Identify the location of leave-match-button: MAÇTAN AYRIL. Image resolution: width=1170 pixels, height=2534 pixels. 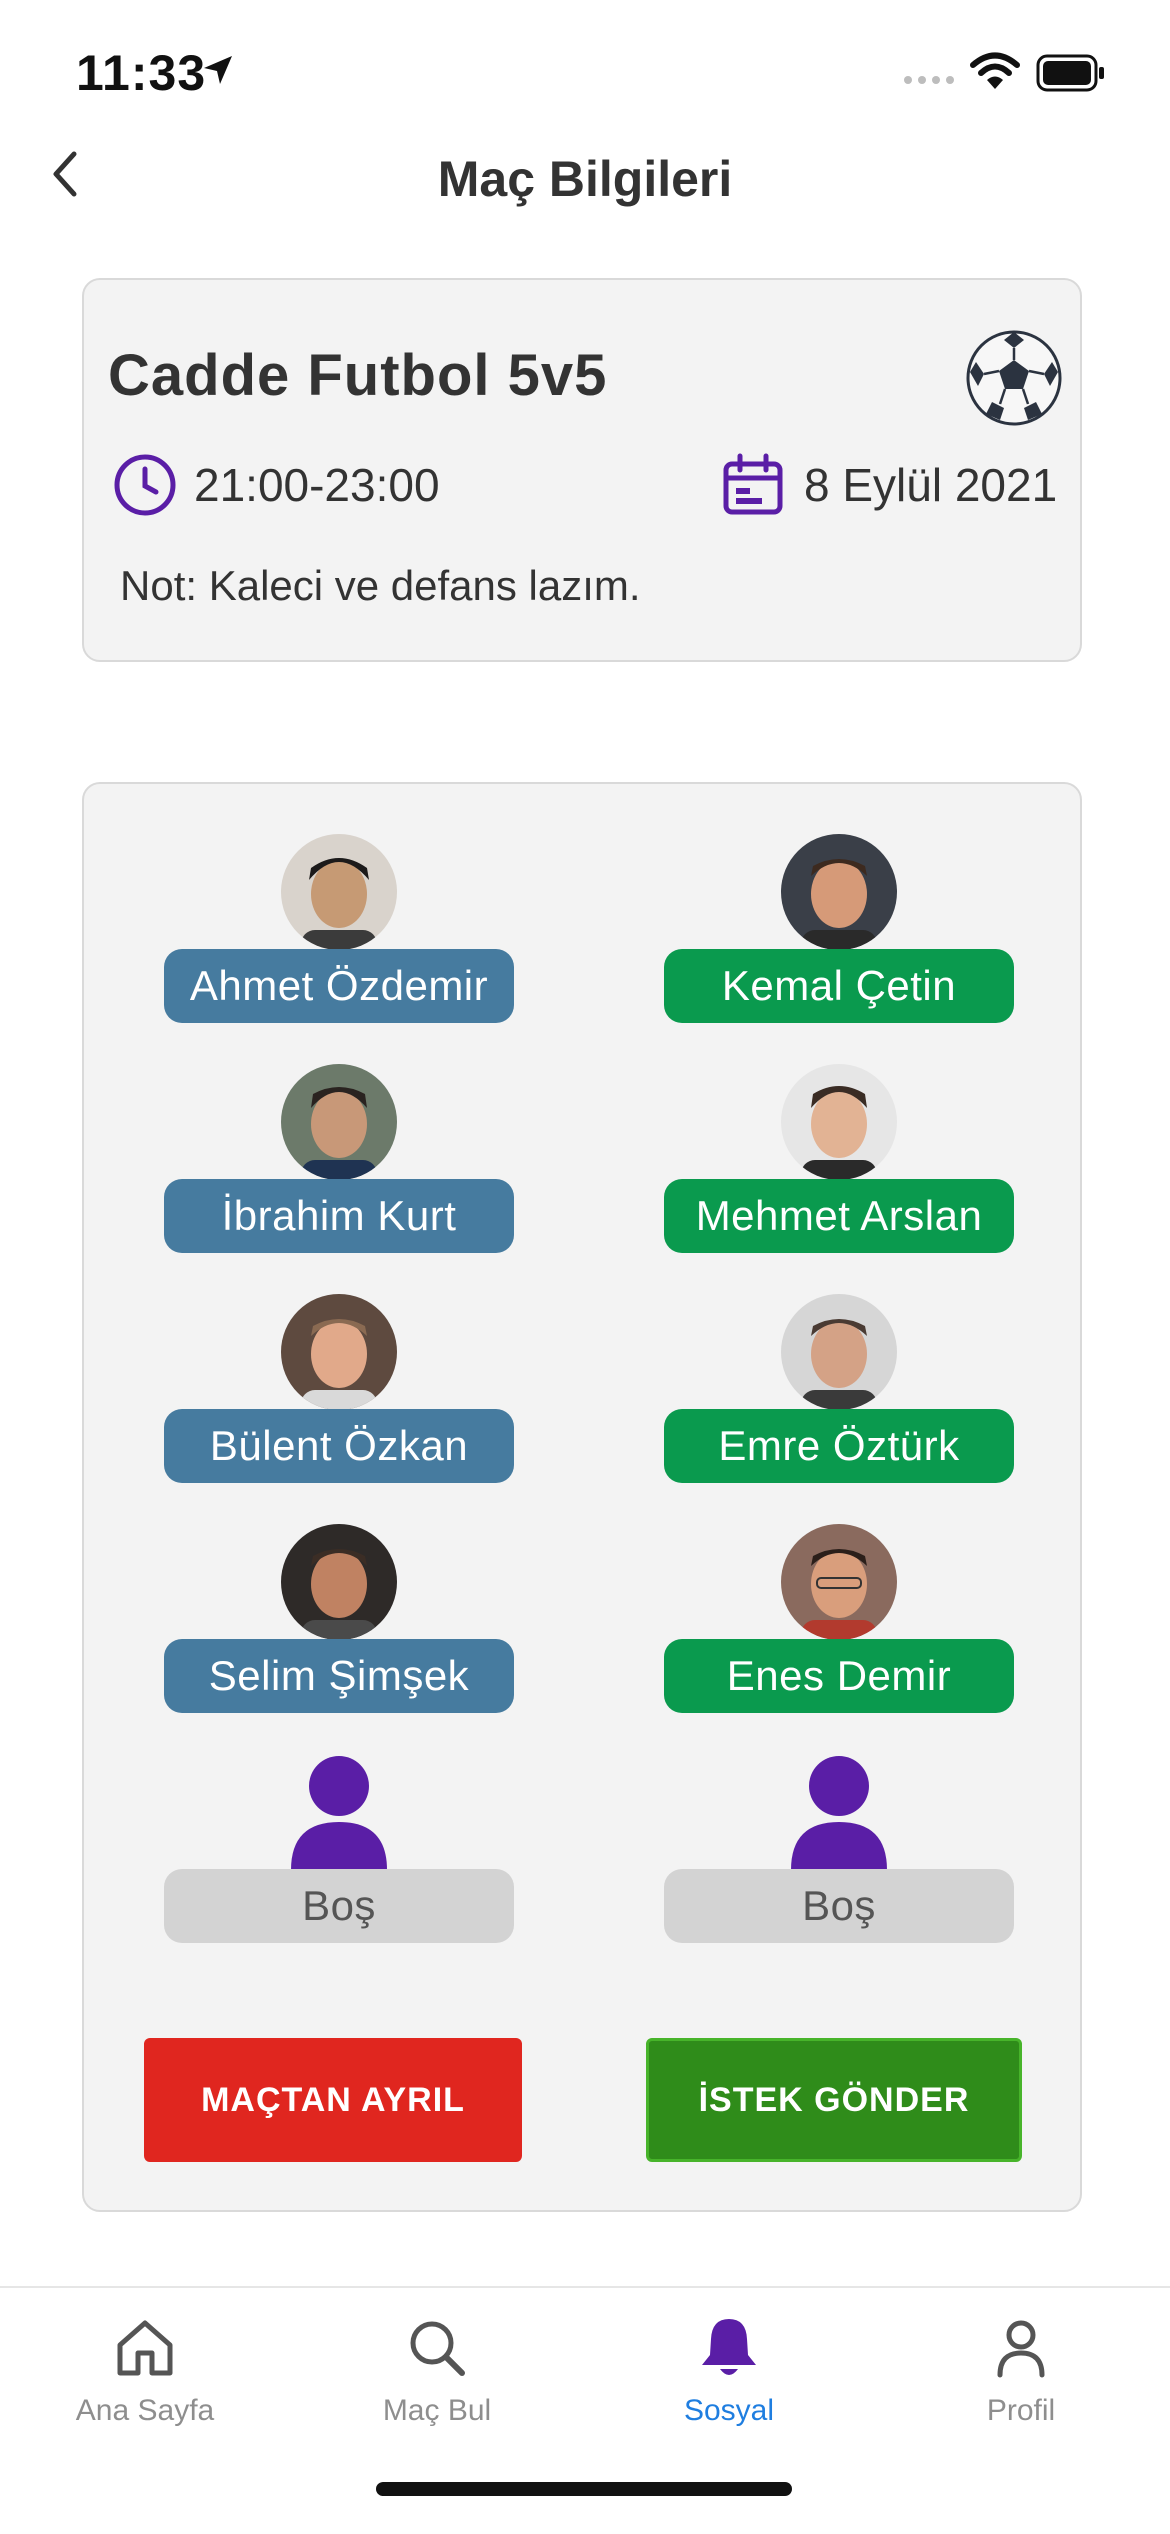
(333, 2100).